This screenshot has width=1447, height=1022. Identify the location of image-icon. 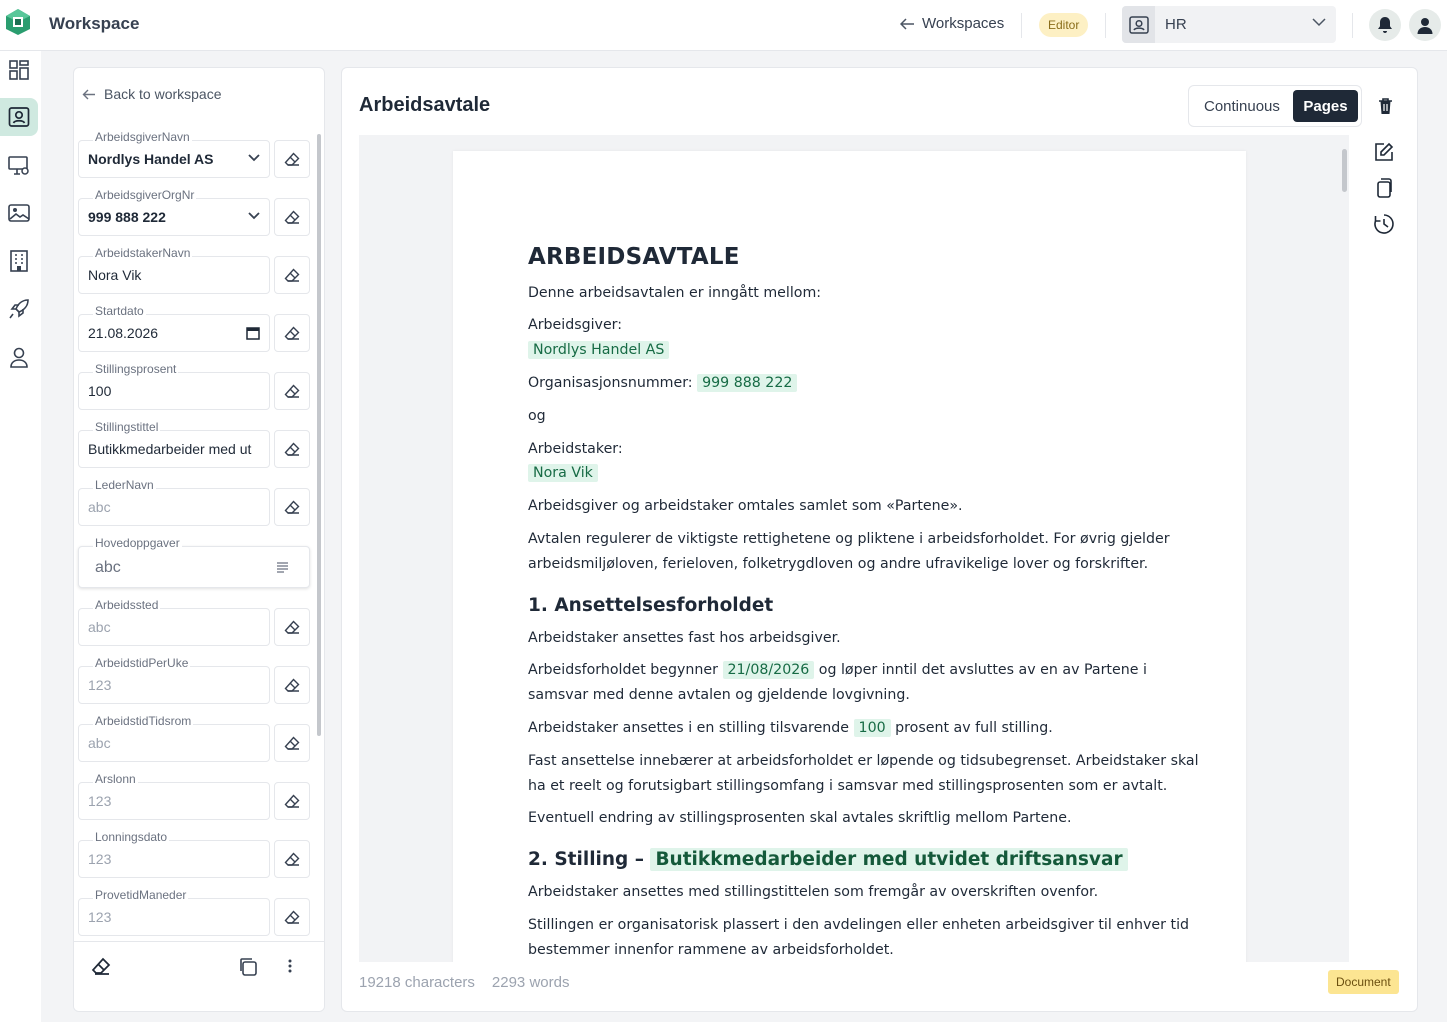
(19, 213).